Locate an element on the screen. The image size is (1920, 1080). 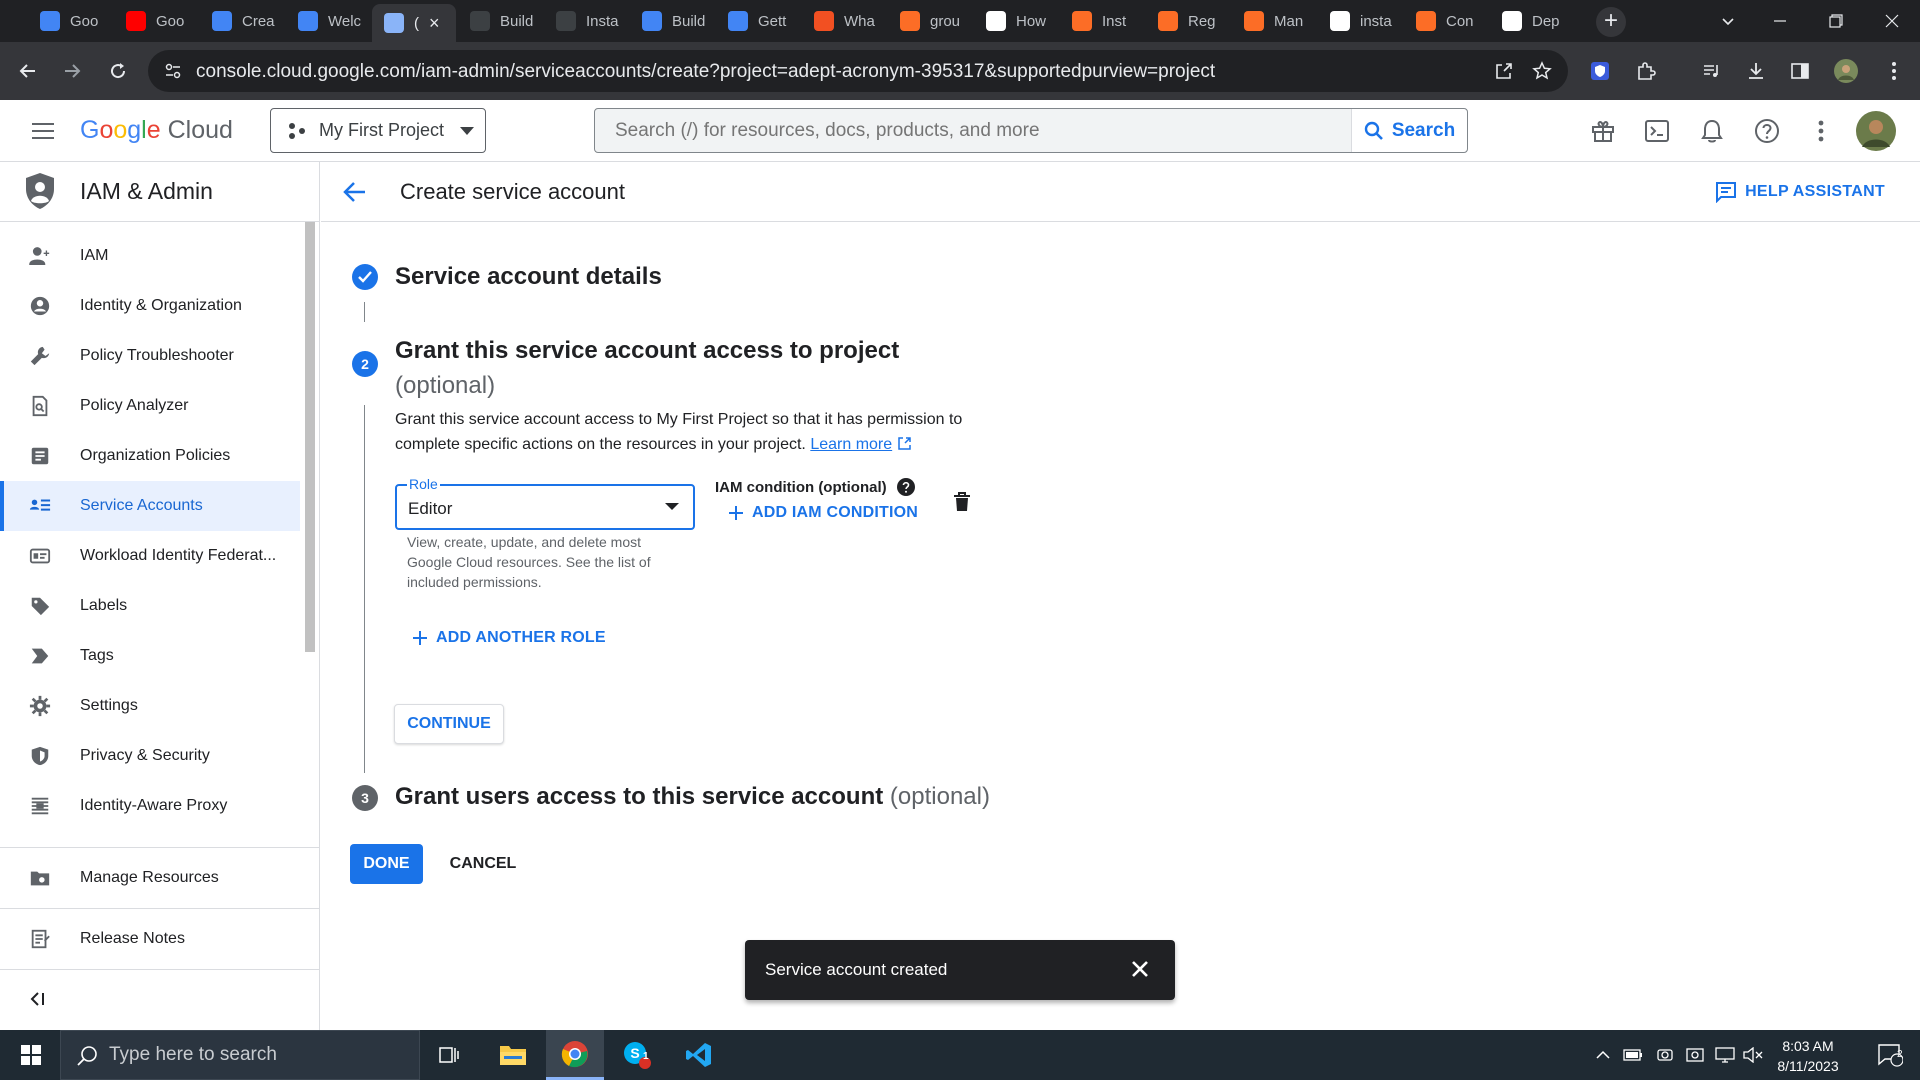
add-another-role-button: ADD ANOTHER ROLE is located at coordinates (509, 638).